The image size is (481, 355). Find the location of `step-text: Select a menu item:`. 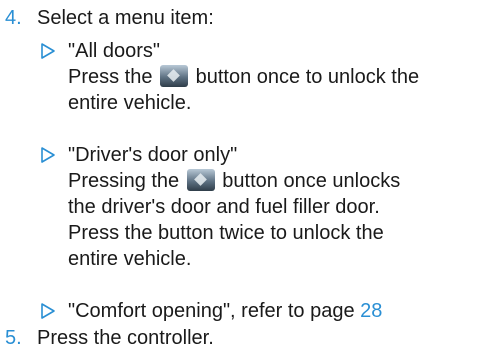

step-text: Select a menu item: is located at coordinates (125, 18).